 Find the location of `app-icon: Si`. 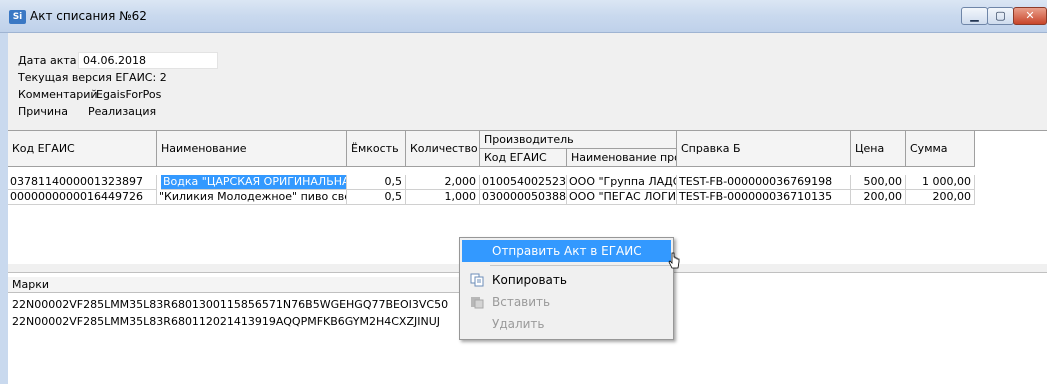

app-icon: Si is located at coordinates (17, 17).